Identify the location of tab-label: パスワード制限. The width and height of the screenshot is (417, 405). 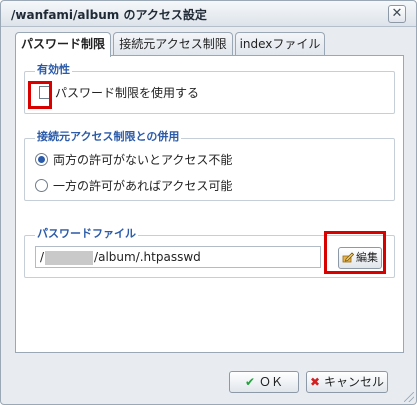
(62, 44).